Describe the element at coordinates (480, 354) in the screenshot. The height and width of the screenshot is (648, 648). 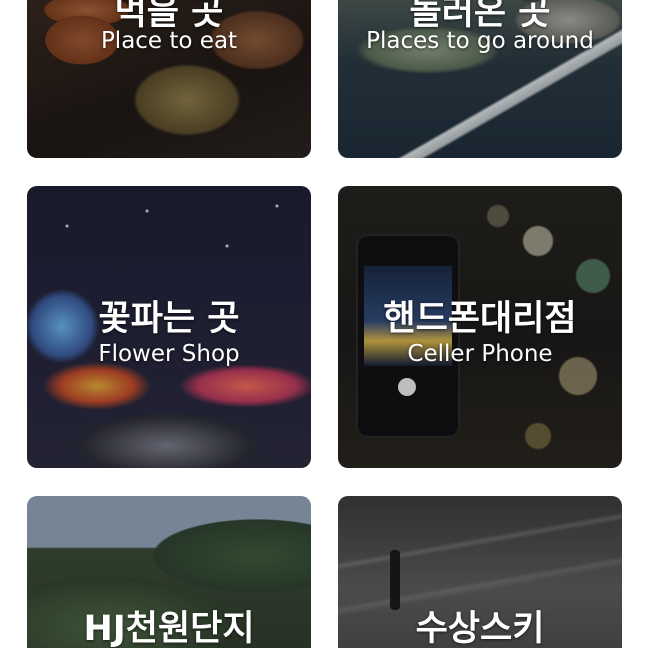
I see `card-title-en: Celler Phone` at that location.